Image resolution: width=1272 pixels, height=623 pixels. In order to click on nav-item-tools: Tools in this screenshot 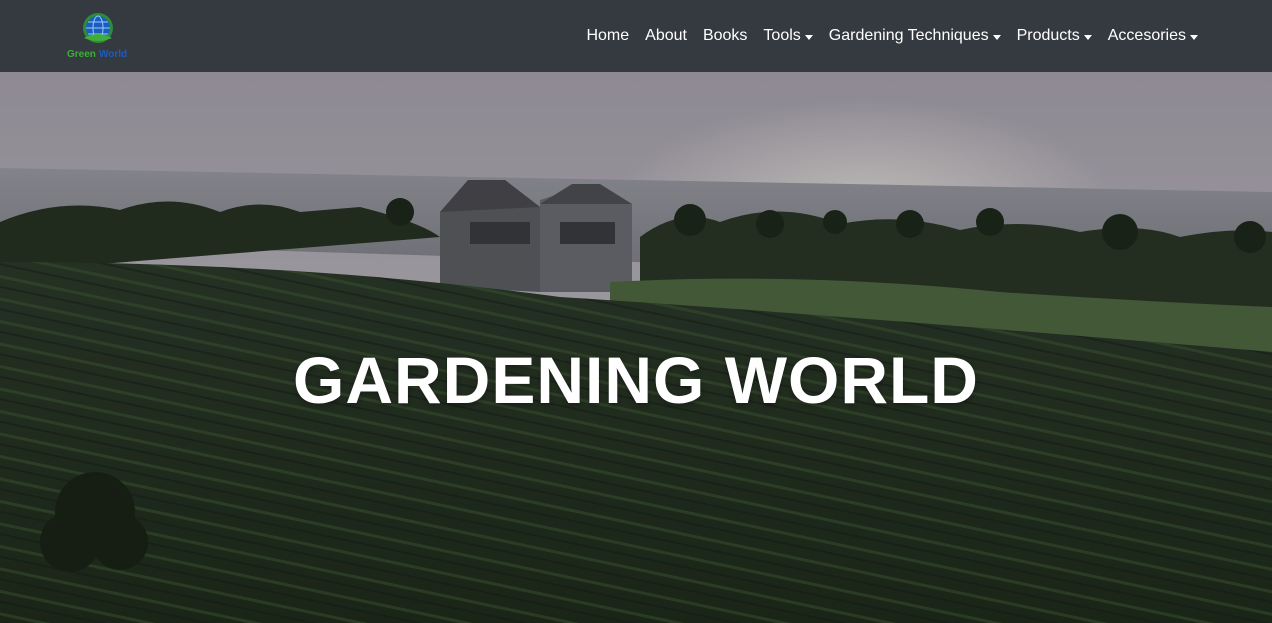, I will do `click(788, 36)`.